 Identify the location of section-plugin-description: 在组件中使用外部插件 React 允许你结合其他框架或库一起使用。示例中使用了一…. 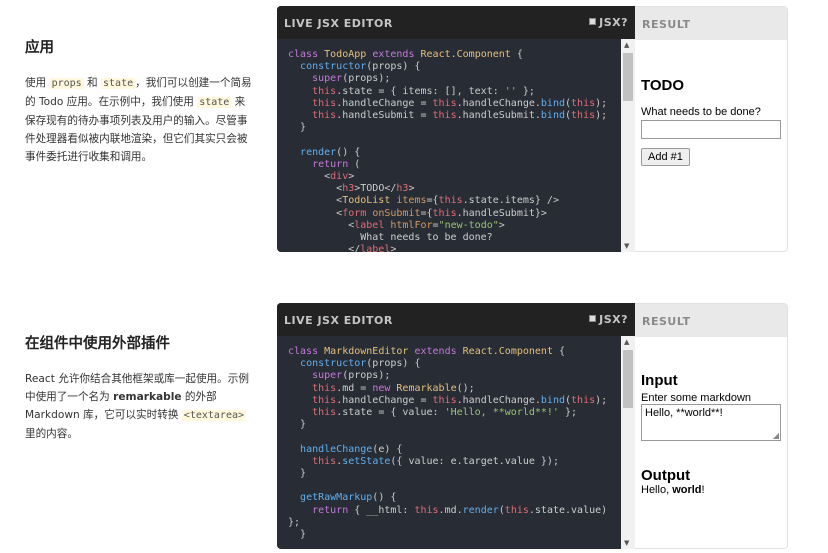
(140, 387).